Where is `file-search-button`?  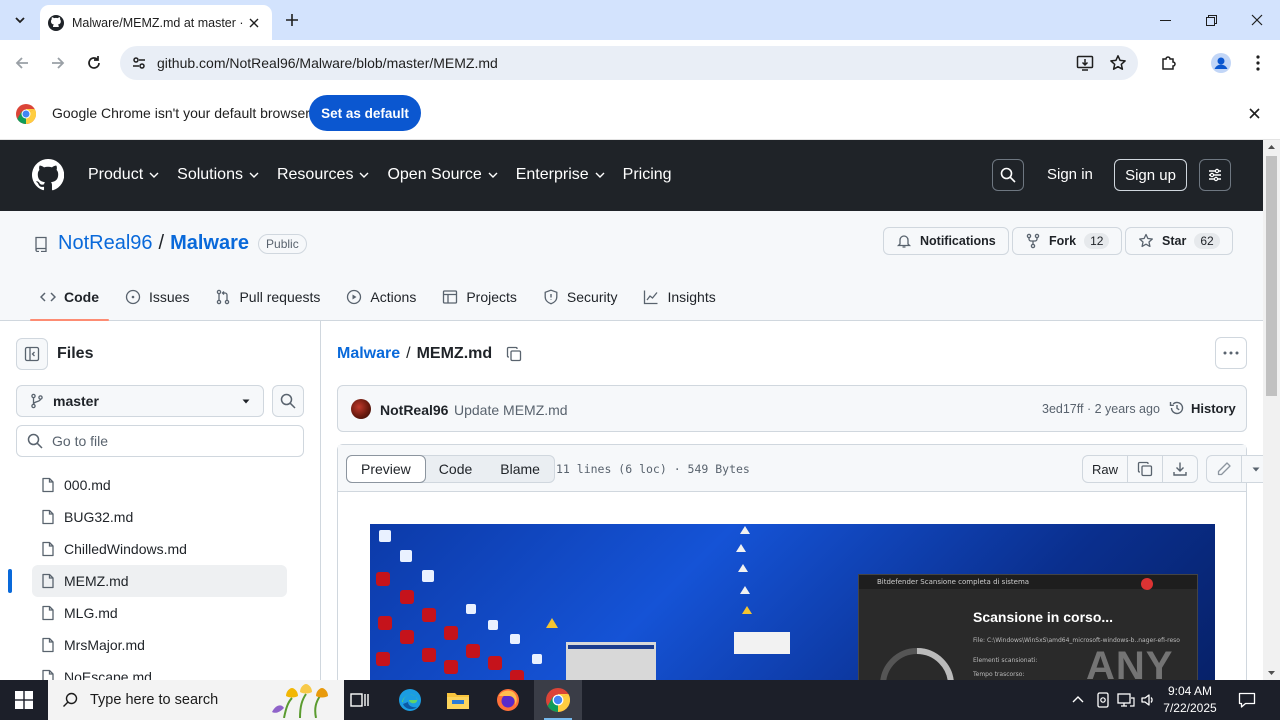
file-search-button is located at coordinates (288, 401).